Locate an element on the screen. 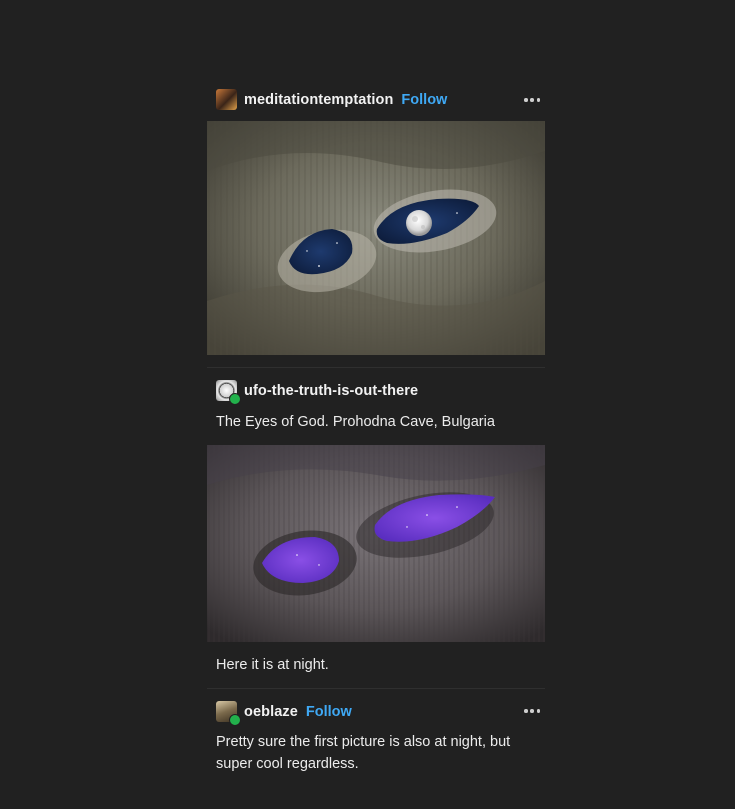  cave-eyes-night-illustration is located at coordinates (376, 543).